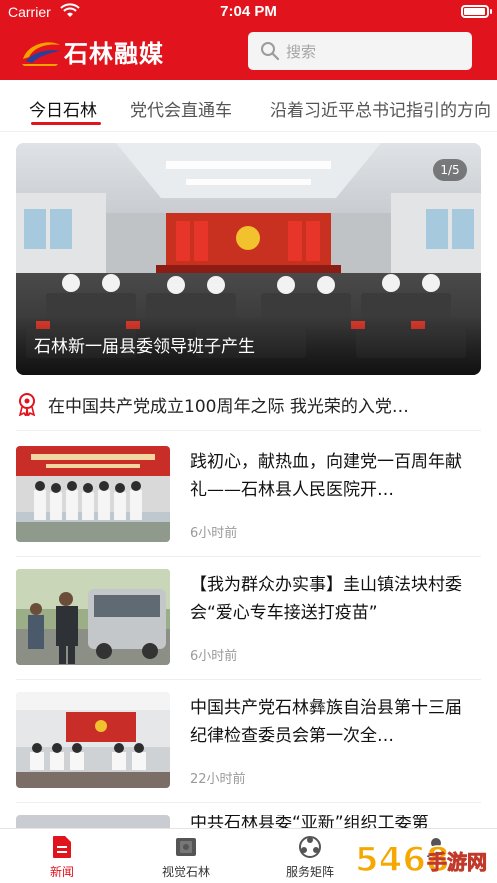 The height and width of the screenshot is (883, 497). Describe the element at coordinates (420, 859) in the screenshot. I see `site-watermark-logo: 5468 手游网` at that location.